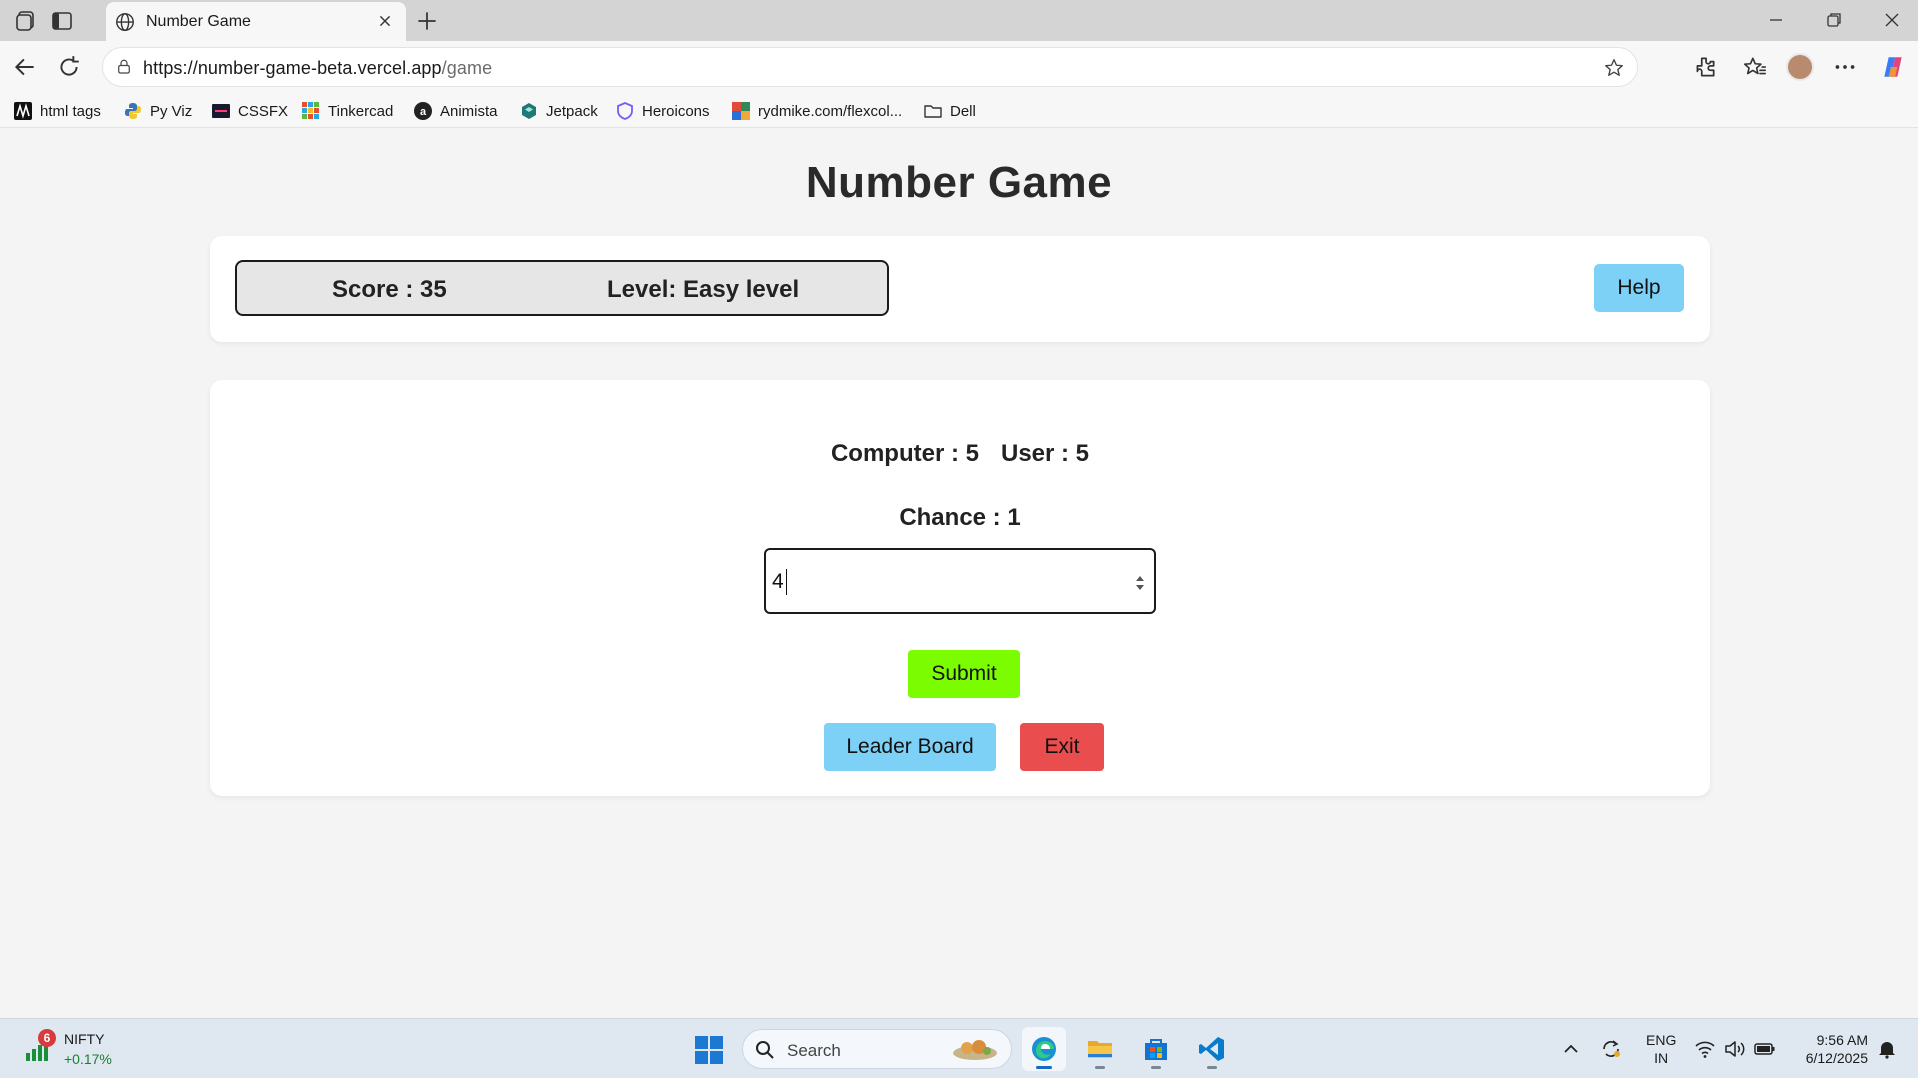  What do you see at coordinates (765, 1050) in the screenshot?
I see `search-icon` at bounding box center [765, 1050].